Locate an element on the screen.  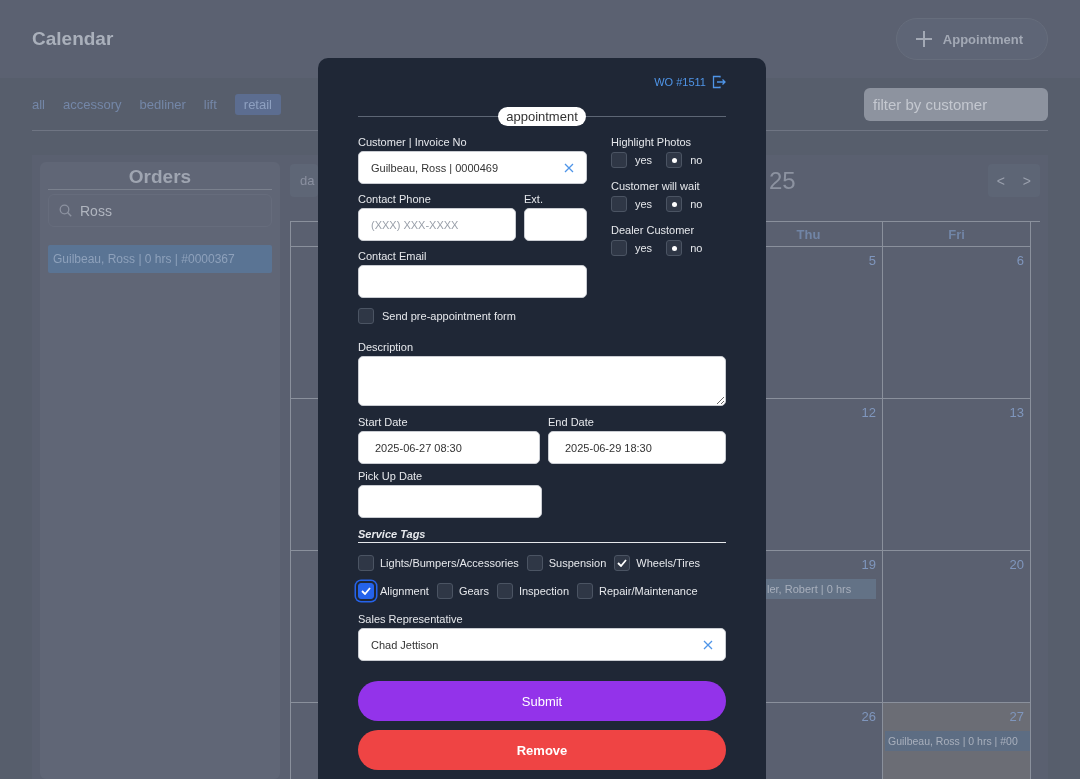
field-label: Customer | Invoice No is located at coordinates (413, 142).